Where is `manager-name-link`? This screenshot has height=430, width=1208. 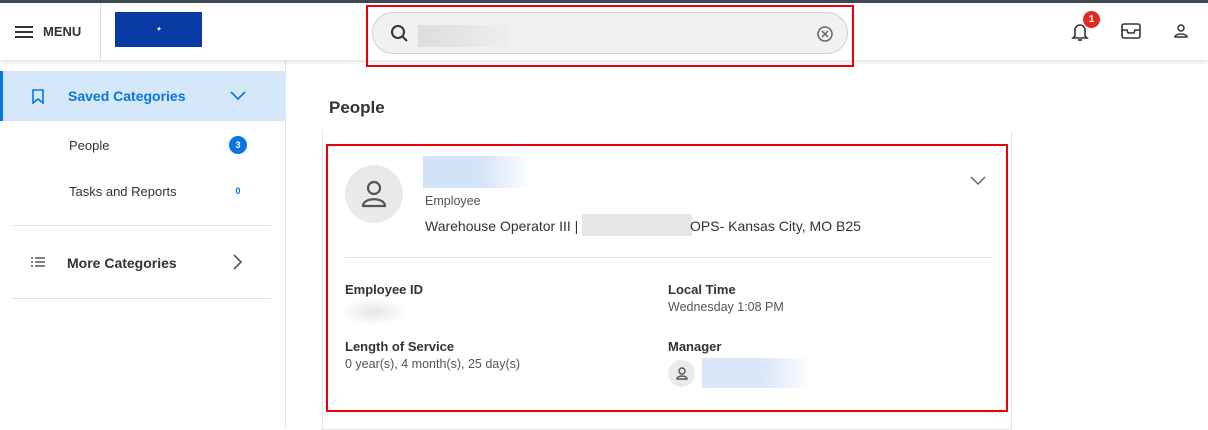
manager-name-link is located at coordinates (757, 373).